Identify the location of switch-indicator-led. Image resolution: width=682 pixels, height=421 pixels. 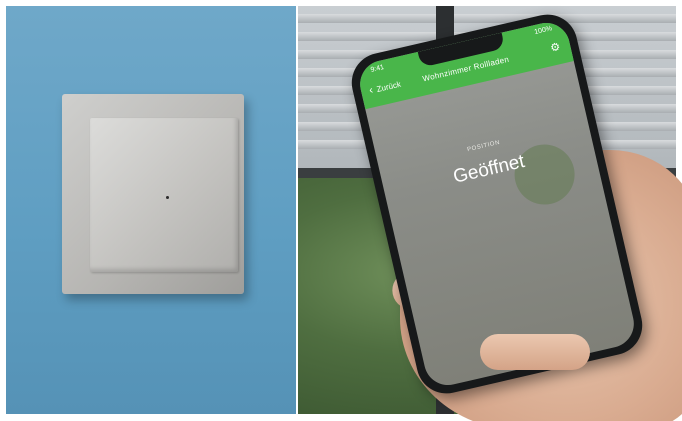
(167, 197).